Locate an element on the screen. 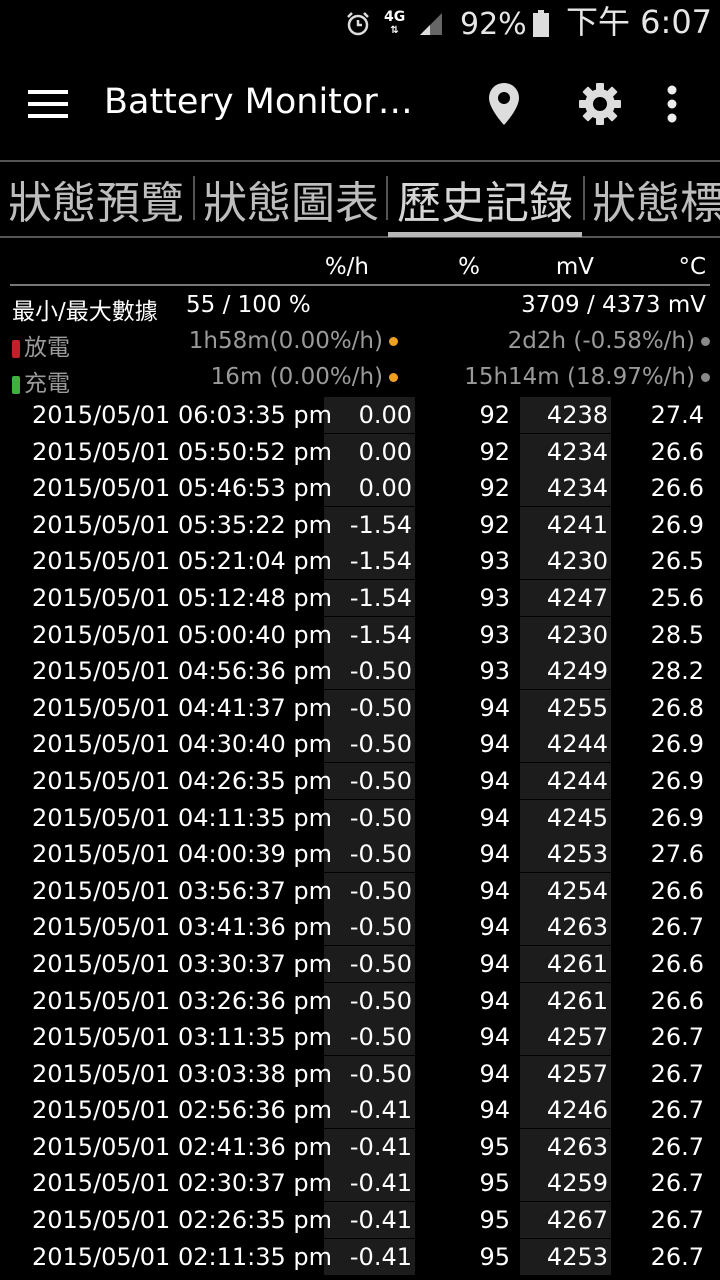  history-row: 2015/05/01 03:56:37 pm -0.50 94 4254 26.6 is located at coordinates (360, 891).